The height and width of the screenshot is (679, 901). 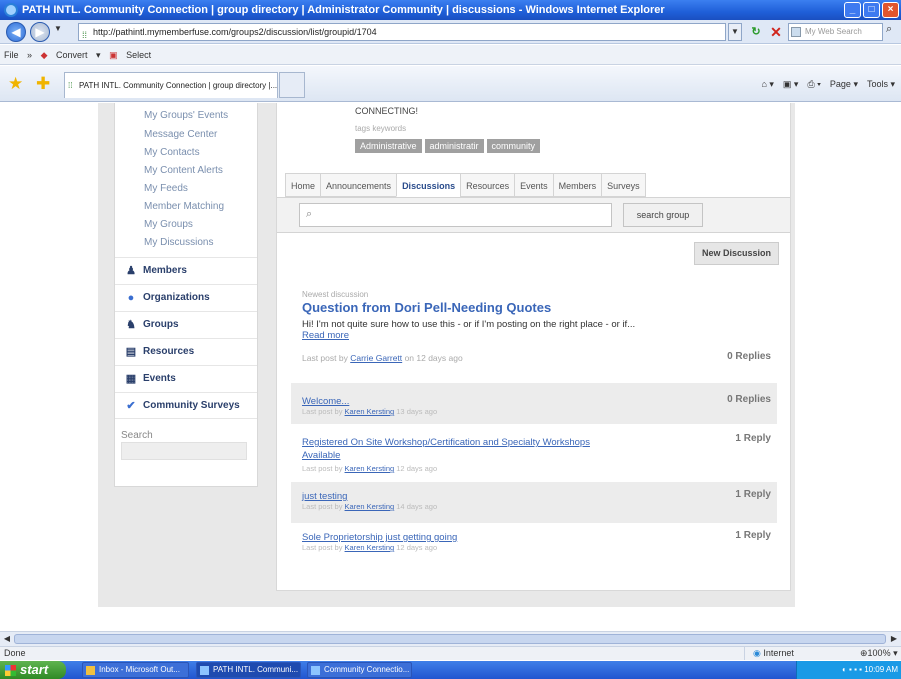 What do you see at coordinates (11, 10) in the screenshot?
I see `ie-logo-icon` at bounding box center [11, 10].